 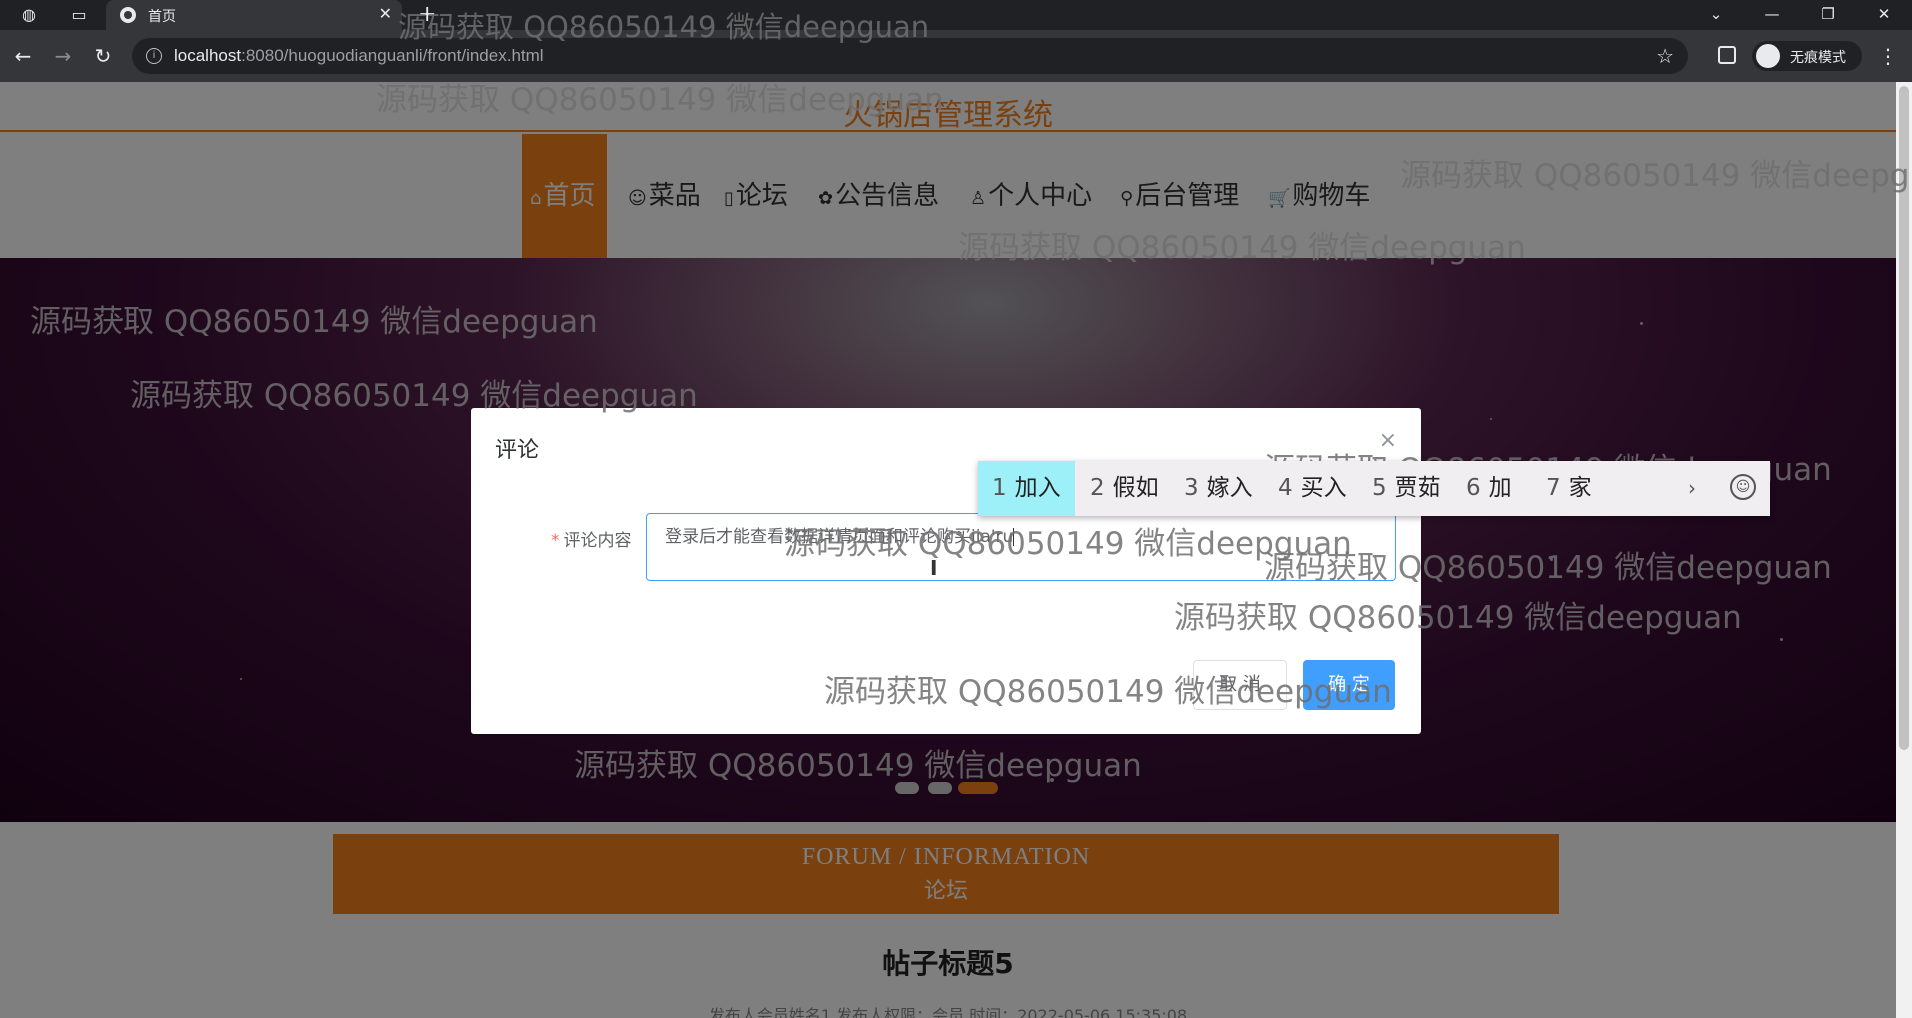 I want to click on back-icon: ←, so click(x=23, y=56).